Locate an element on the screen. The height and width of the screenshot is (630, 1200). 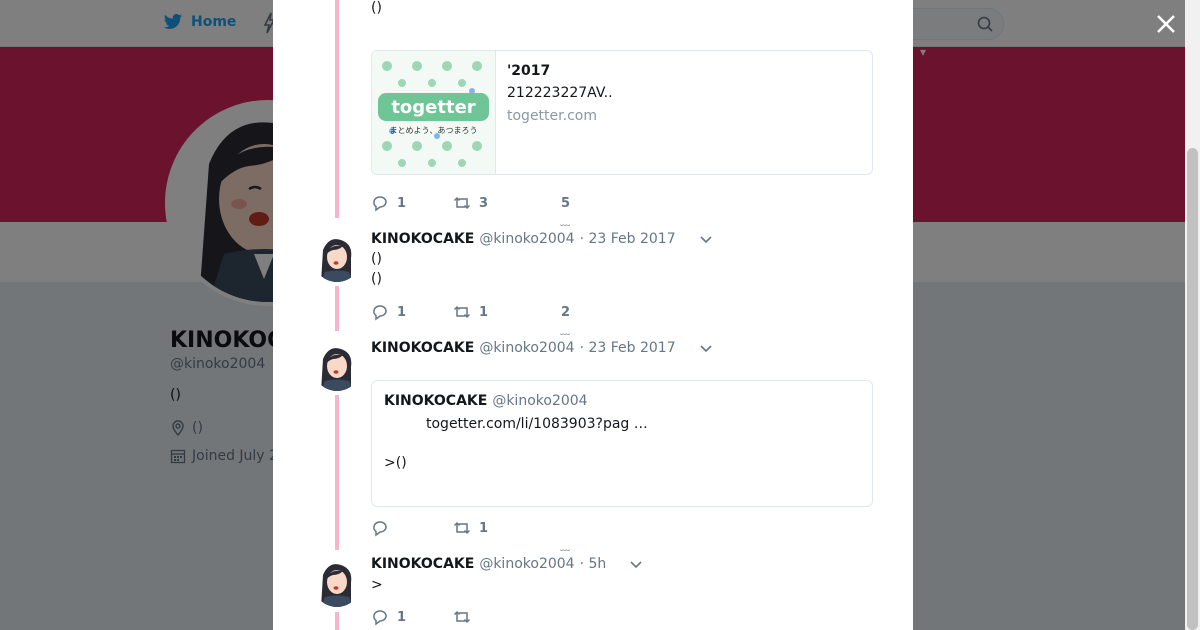
card-title: '2017 is located at coordinates (529, 71).